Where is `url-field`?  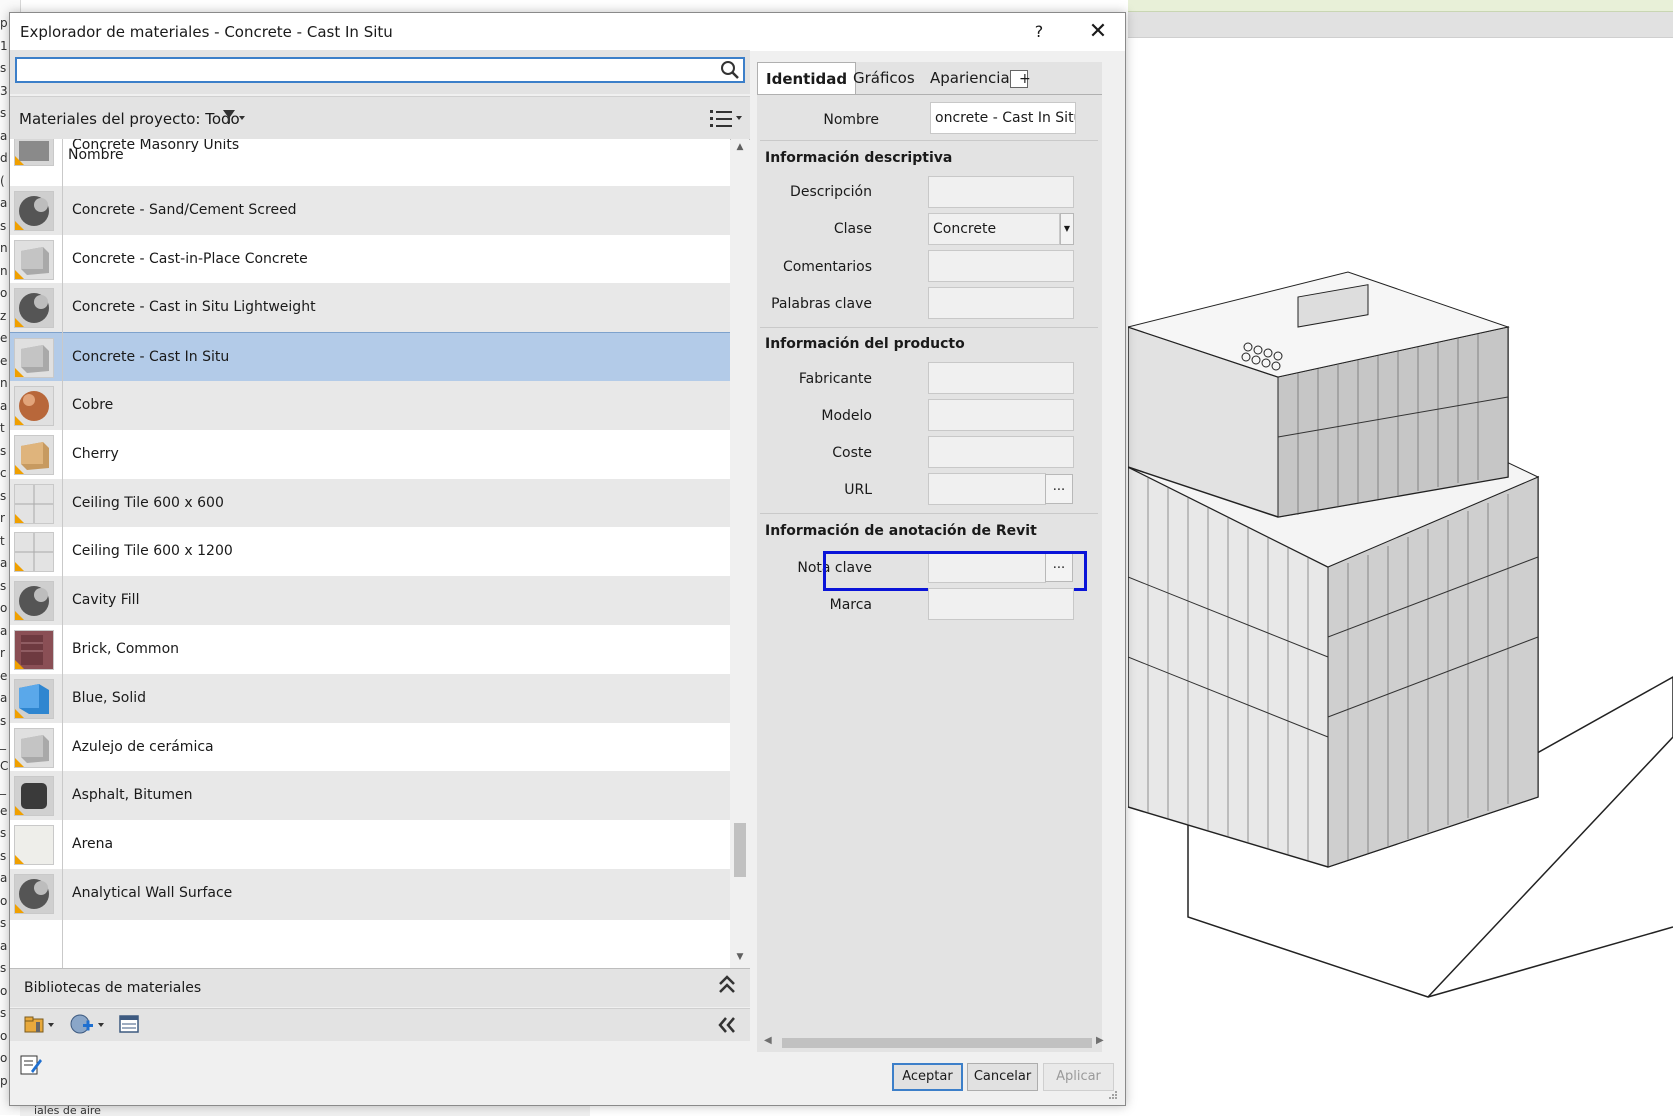 url-field is located at coordinates (987, 489).